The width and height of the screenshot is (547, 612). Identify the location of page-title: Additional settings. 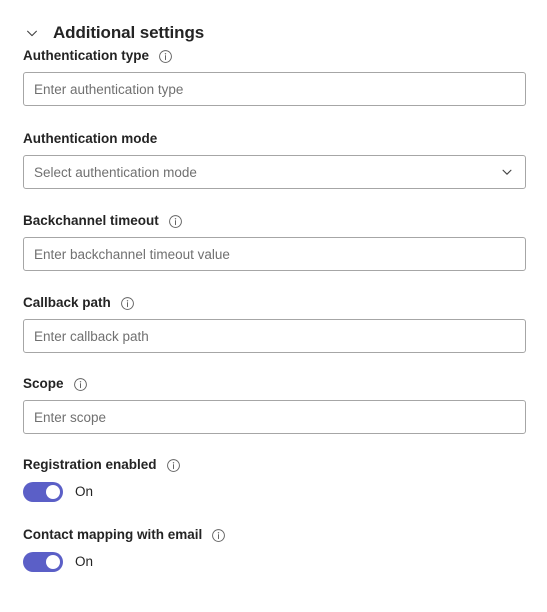
(129, 32).